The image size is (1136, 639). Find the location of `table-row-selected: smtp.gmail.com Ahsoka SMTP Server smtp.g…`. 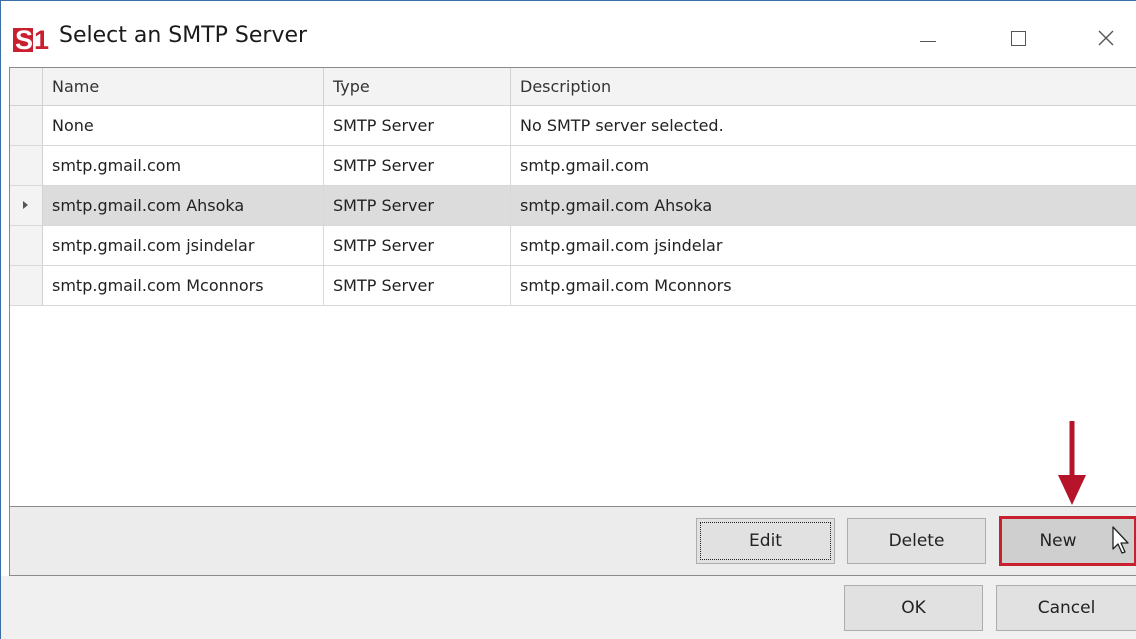

table-row-selected: smtp.gmail.com Ahsoka SMTP Server smtp.g… is located at coordinates (573, 206).